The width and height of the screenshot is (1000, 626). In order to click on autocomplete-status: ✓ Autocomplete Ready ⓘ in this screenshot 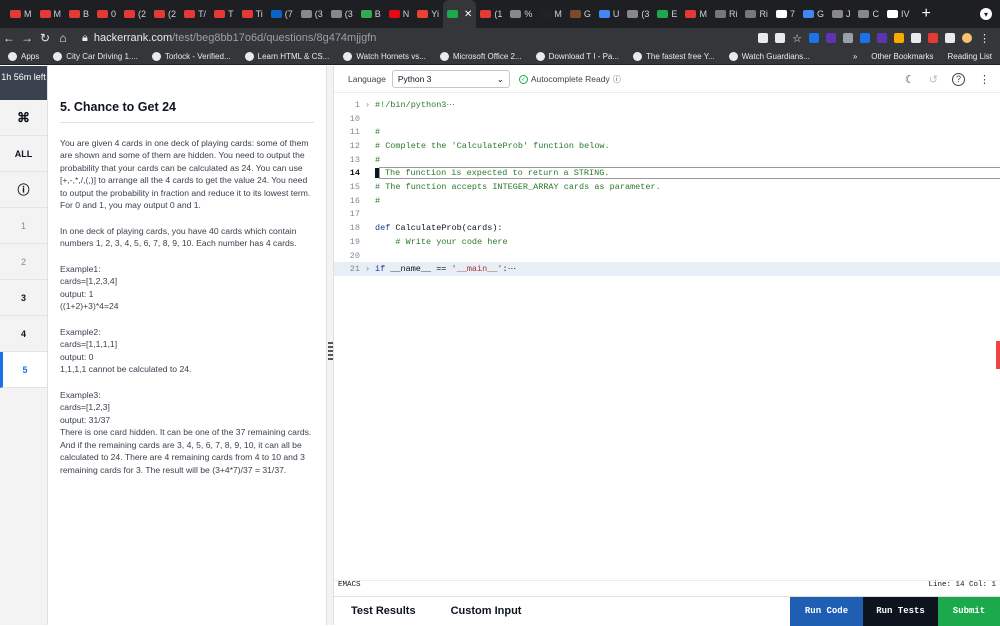, I will do `click(569, 79)`.